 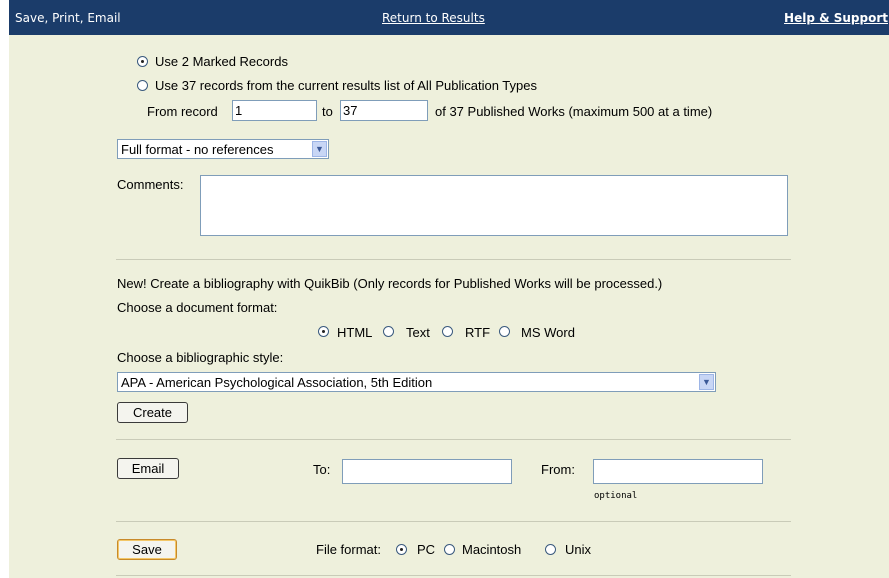 I want to click on style-label: Choose a bibliographic style:, so click(x=200, y=357).